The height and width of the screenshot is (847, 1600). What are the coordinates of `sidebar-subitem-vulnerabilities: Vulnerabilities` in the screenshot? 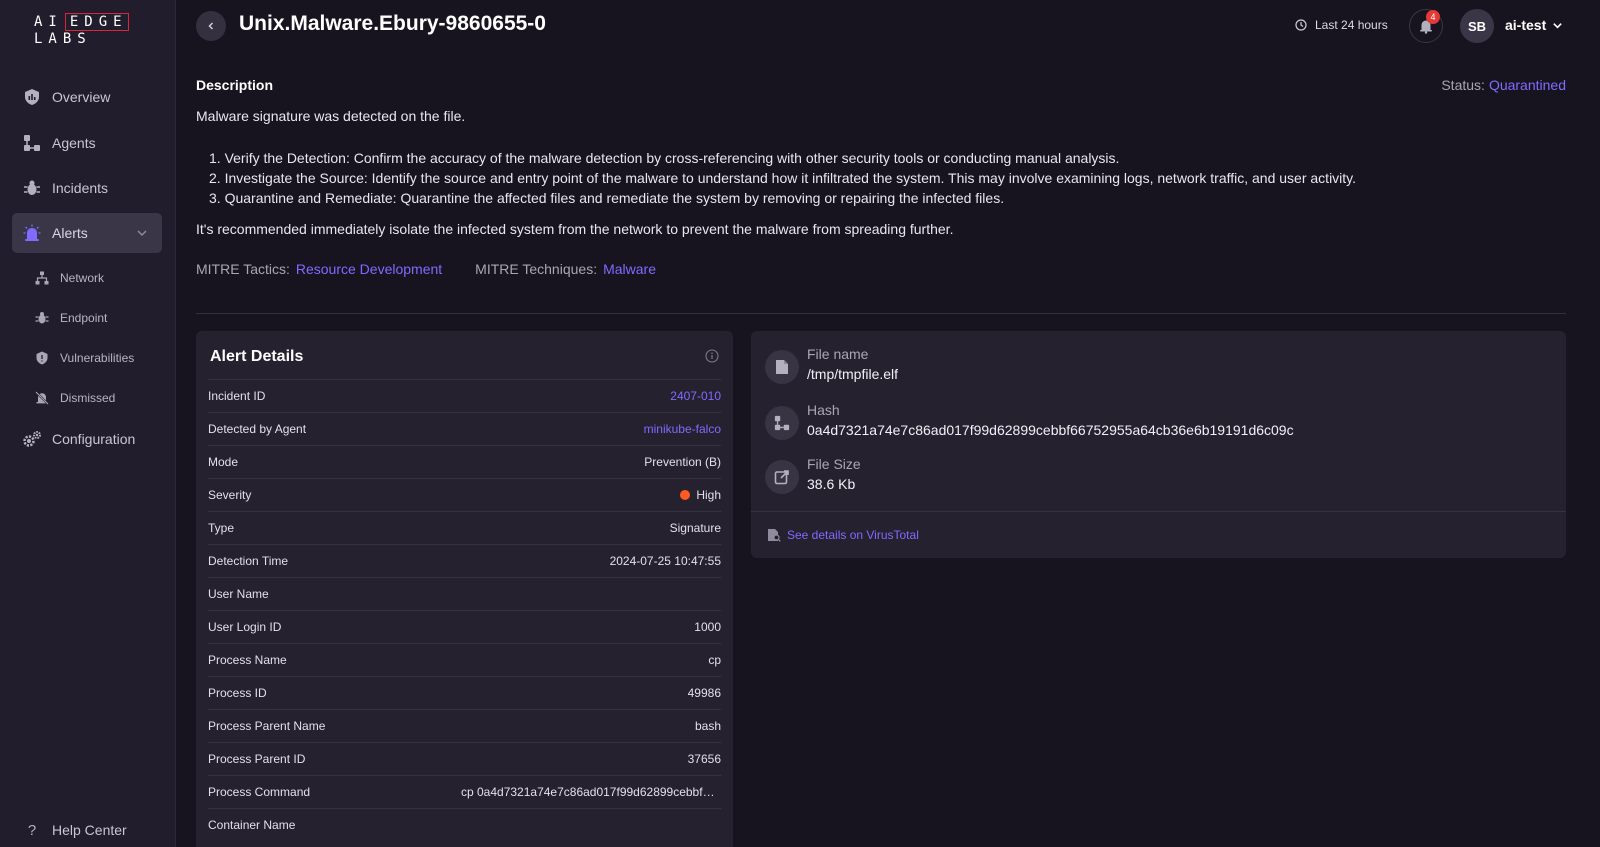 It's located at (84, 358).